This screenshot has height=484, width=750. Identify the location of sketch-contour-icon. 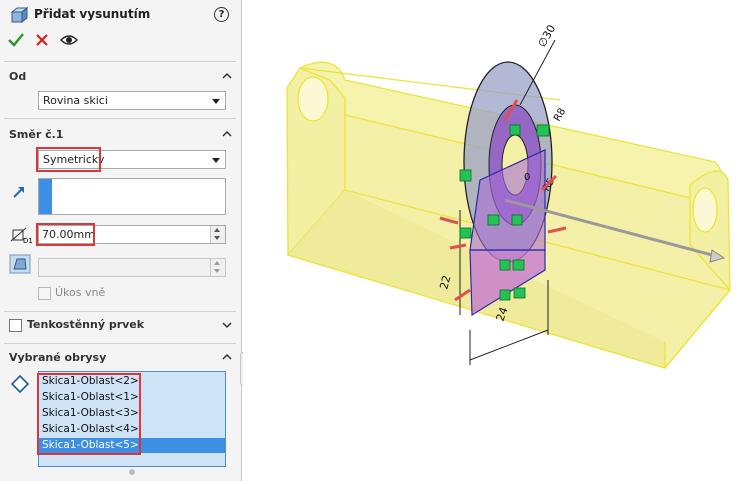
(20, 384).